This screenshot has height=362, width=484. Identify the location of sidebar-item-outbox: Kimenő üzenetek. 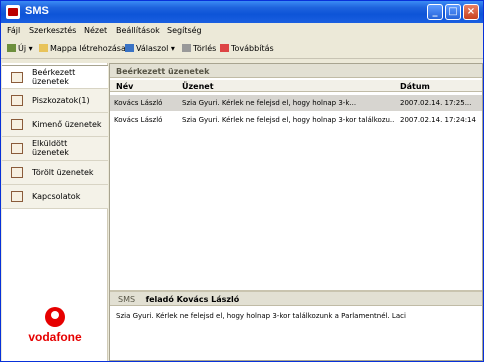
(55, 125).